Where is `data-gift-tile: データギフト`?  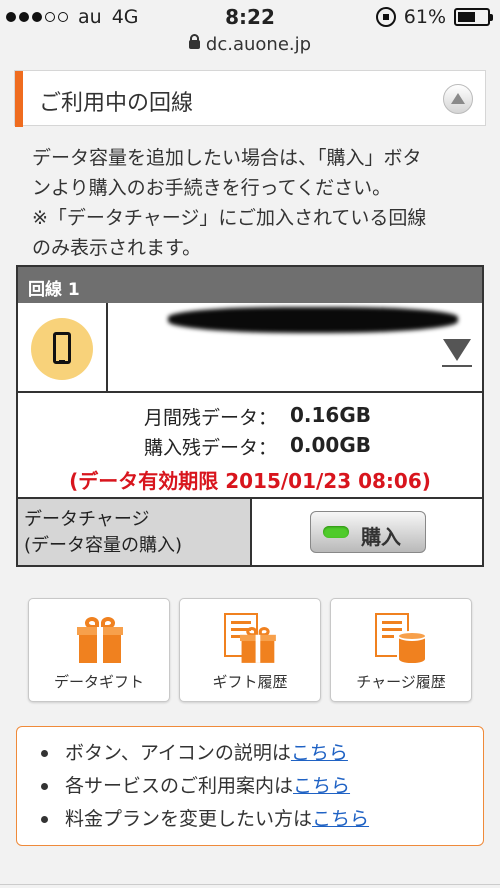
data-gift-tile: データギフト is located at coordinates (99, 650).